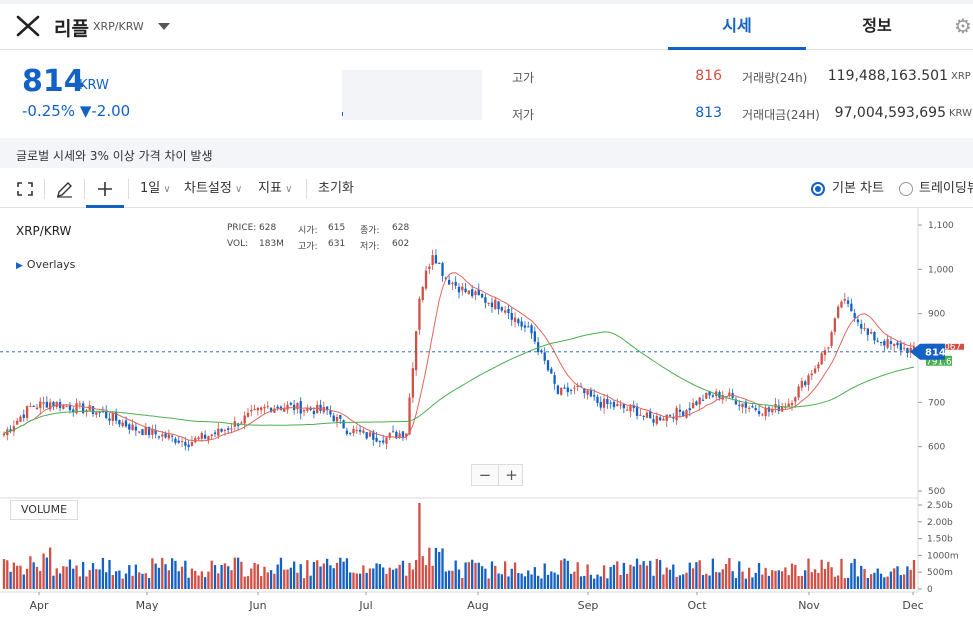 This screenshot has width=973, height=620. I want to click on fullscreen-icon, so click(25, 189).